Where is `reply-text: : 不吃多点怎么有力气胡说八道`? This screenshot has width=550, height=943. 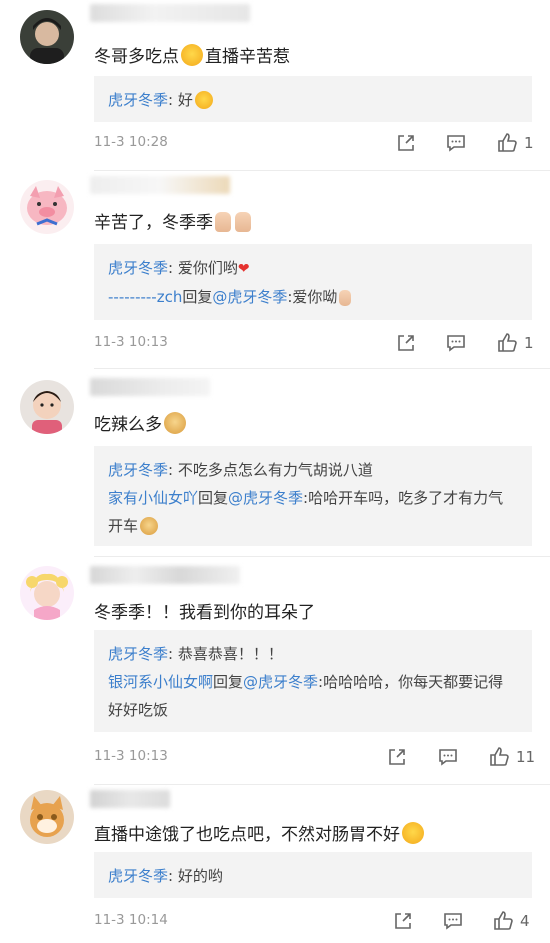 reply-text: : 不吃多点怎么有力气胡说八道 is located at coordinates (270, 470).